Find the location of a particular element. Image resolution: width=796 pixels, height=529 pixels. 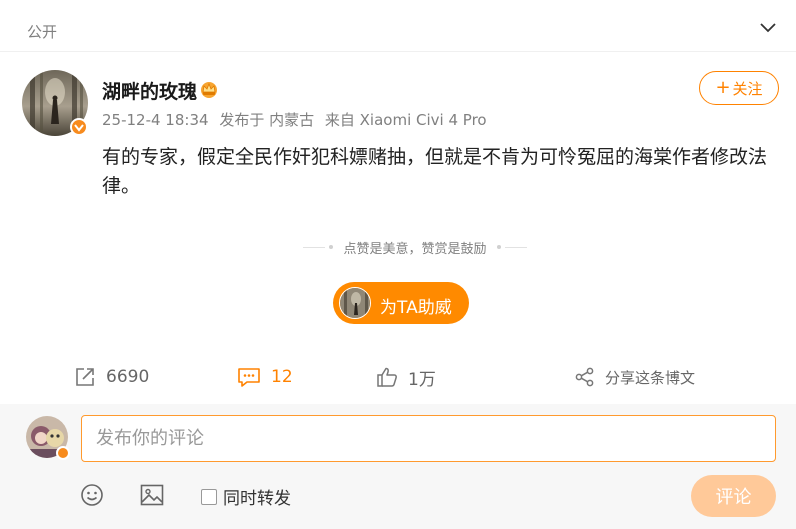

author-name: 湖畔的玫瑰 is located at coordinates (149, 90).